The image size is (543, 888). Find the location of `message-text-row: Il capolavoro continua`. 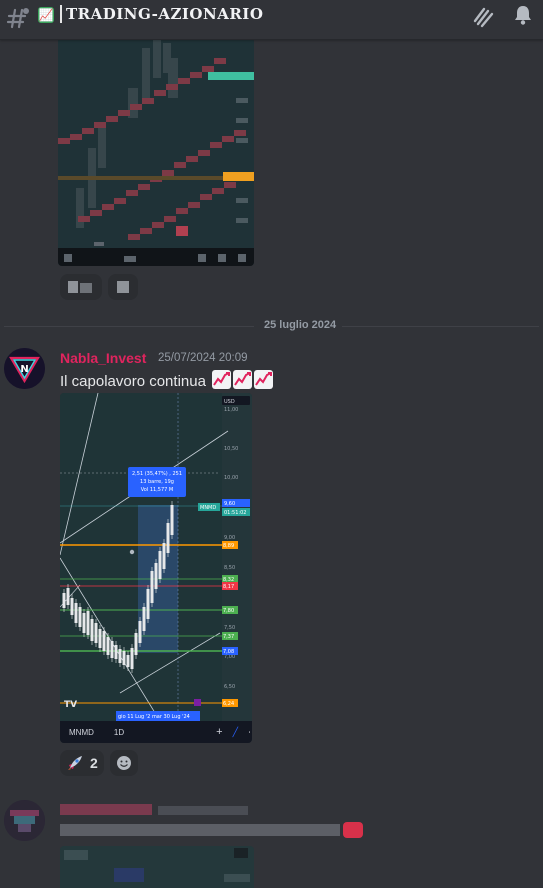

message-text-row: Il capolavoro continua is located at coordinates (167, 380).